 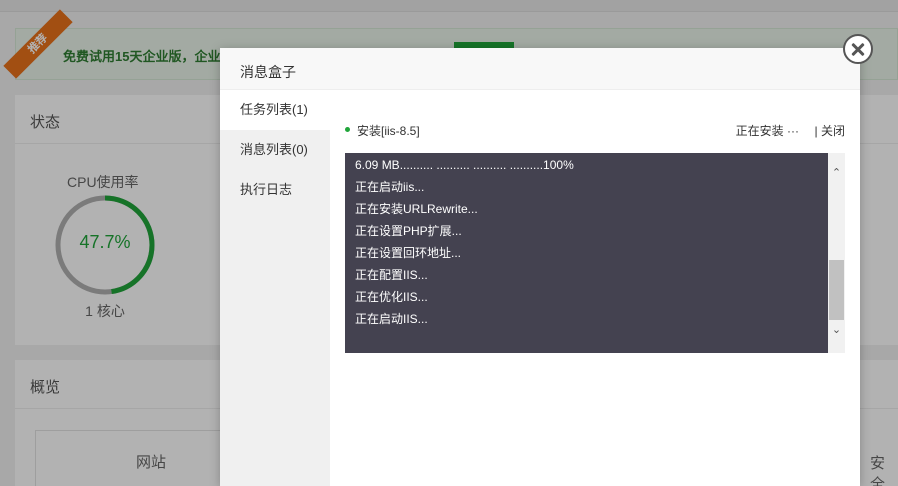 I want to click on sidebar-item-logs: 执行日志, so click(x=275, y=190).